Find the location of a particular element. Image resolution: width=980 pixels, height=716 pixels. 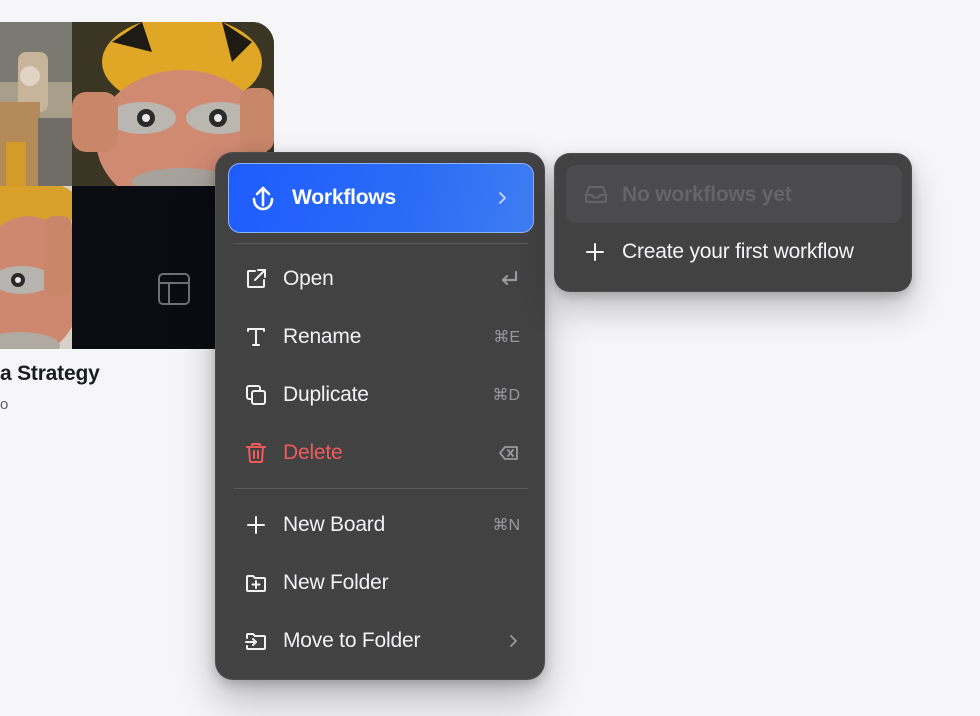

inbox-icon is located at coordinates (596, 194).